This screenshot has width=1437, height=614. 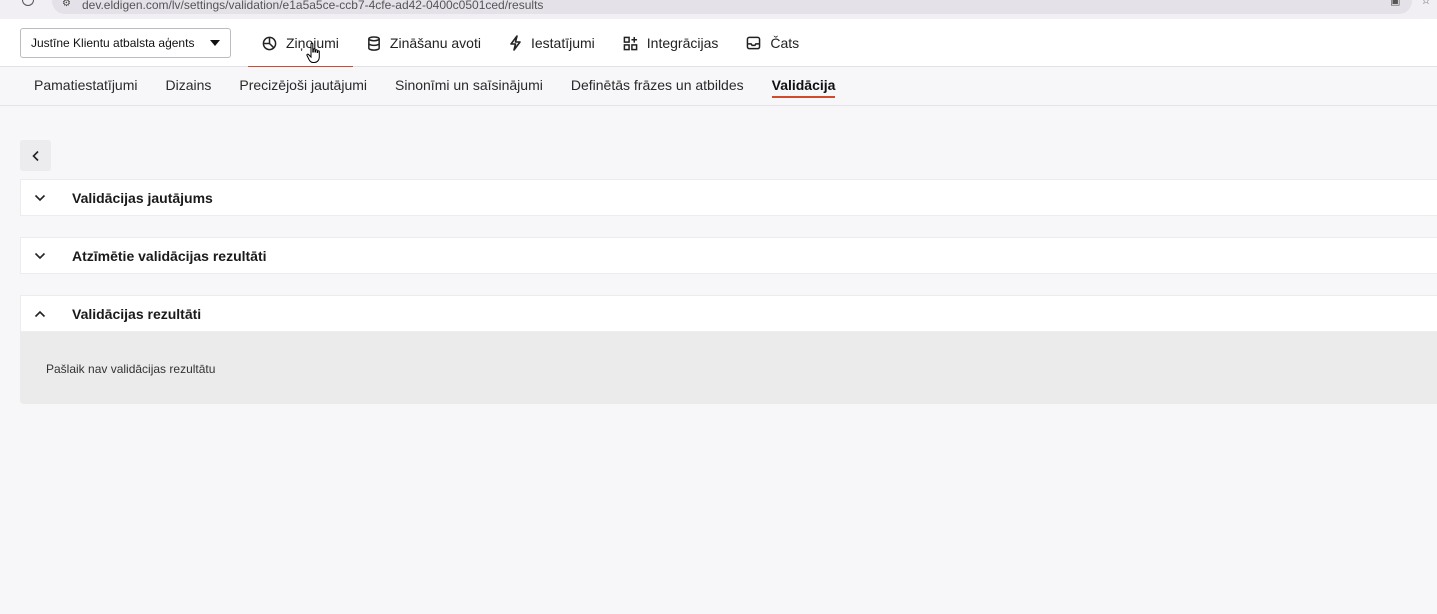 I want to click on nav-item-label: Ziņojumi, so click(x=312, y=43).